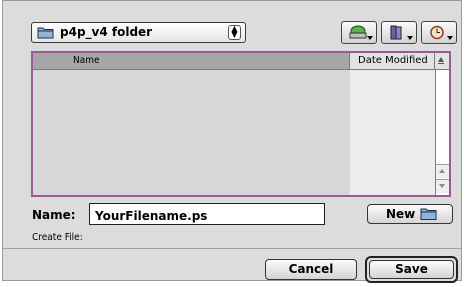 This screenshot has height=287, width=476. Describe the element at coordinates (396, 32) in the screenshot. I see `books-icon` at that location.